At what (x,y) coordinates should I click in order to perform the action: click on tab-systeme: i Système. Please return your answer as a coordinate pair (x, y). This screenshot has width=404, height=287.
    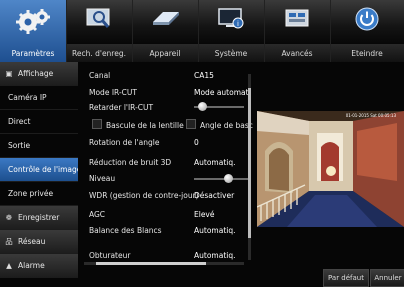
    Looking at the image, I should click on (231, 31).